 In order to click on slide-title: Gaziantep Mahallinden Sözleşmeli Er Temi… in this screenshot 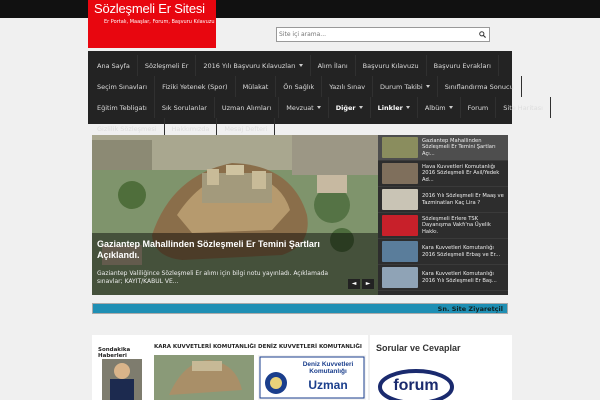, I will do `click(222, 250)`.